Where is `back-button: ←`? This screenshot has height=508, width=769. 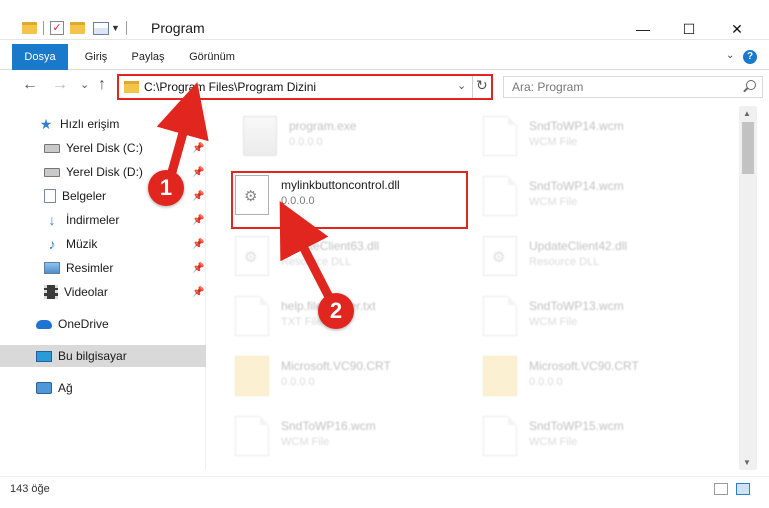 back-button: ← is located at coordinates (30, 85).